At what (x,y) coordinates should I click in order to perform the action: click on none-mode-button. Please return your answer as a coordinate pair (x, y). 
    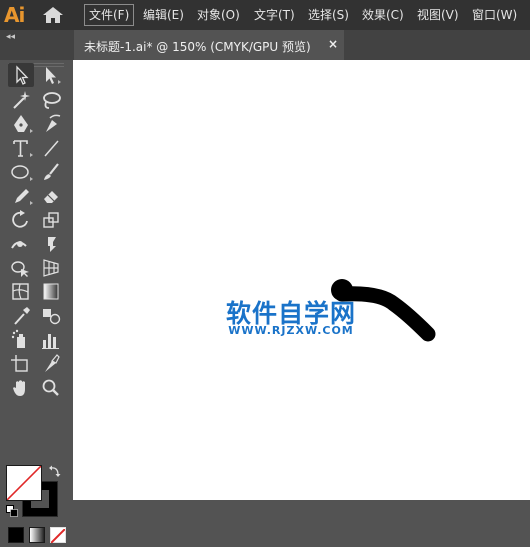
    Looking at the image, I should click on (58, 535).